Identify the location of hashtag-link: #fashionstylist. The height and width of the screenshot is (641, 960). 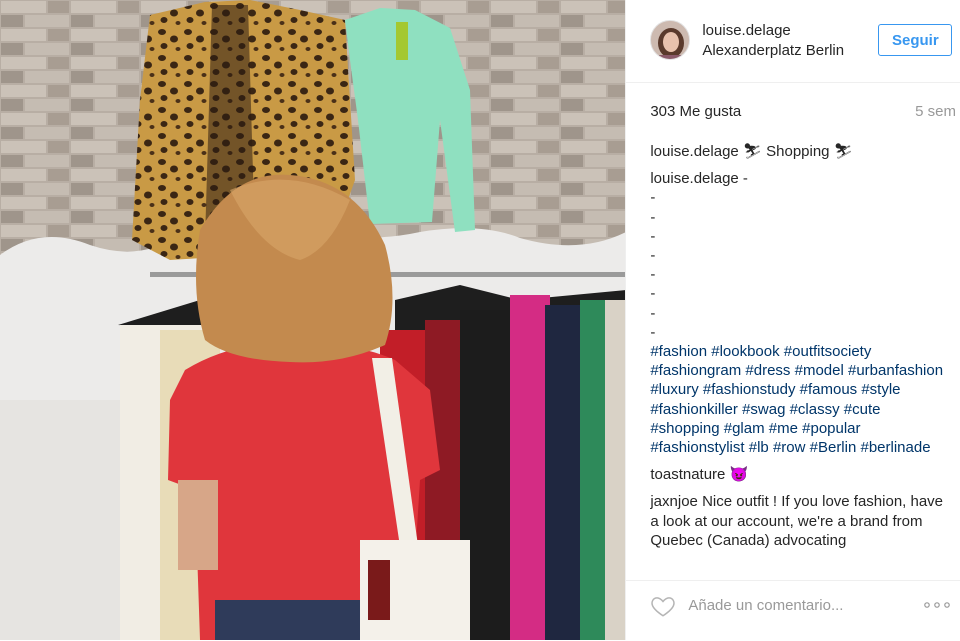
(697, 447).